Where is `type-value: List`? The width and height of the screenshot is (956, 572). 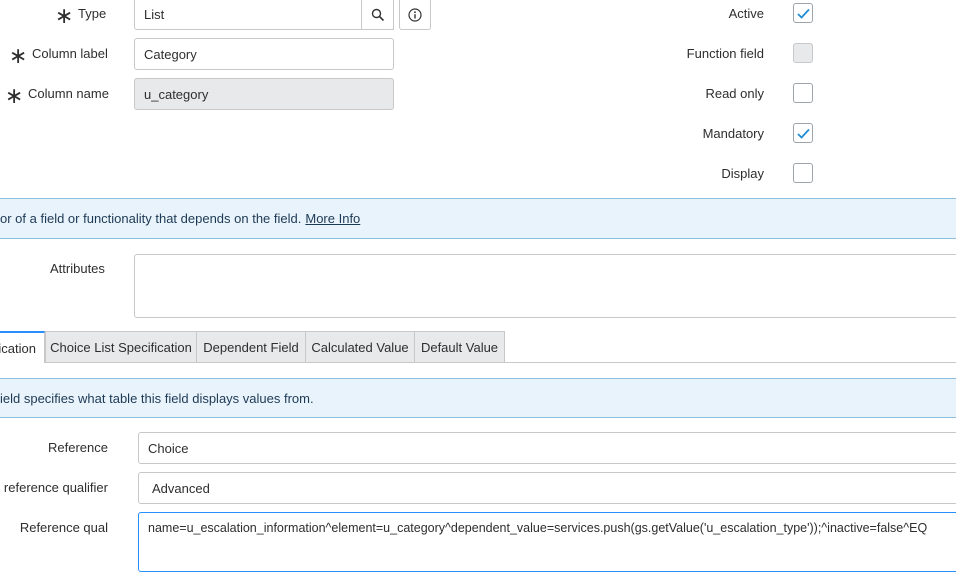 type-value: List is located at coordinates (154, 14).